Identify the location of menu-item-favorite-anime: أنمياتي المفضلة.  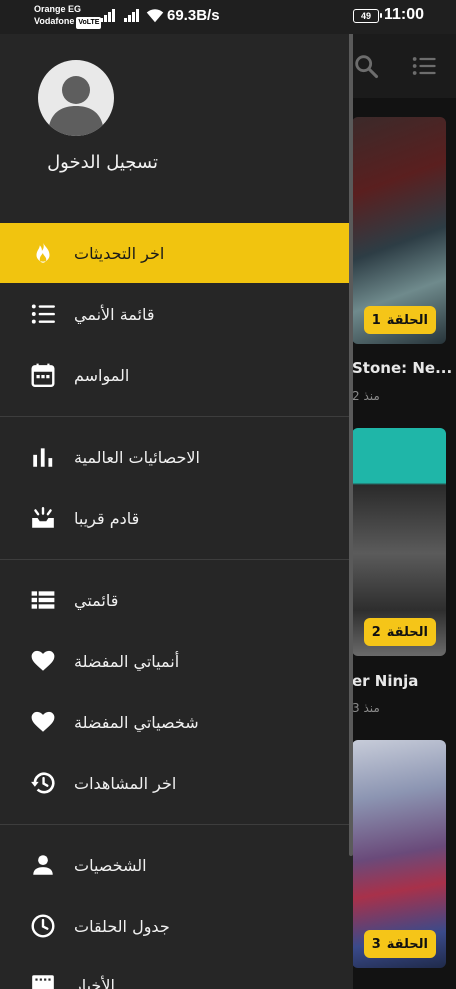
(176, 661).